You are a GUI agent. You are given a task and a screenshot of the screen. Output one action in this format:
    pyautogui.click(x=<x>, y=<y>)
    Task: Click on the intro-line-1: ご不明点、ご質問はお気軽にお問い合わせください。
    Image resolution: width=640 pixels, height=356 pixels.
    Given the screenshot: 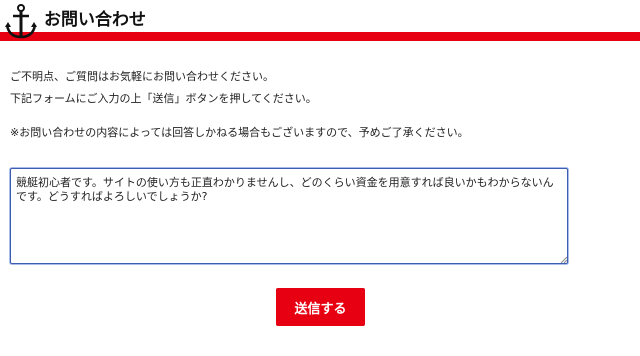 What is the action you would take?
    pyautogui.click(x=142, y=76)
    